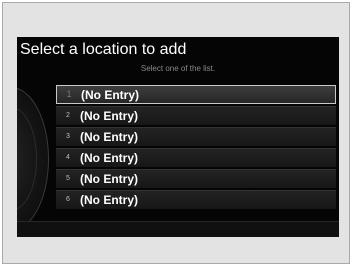  What do you see at coordinates (196, 178) in the screenshot?
I see `list-item-5: 5 (No Entry)` at bounding box center [196, 178].